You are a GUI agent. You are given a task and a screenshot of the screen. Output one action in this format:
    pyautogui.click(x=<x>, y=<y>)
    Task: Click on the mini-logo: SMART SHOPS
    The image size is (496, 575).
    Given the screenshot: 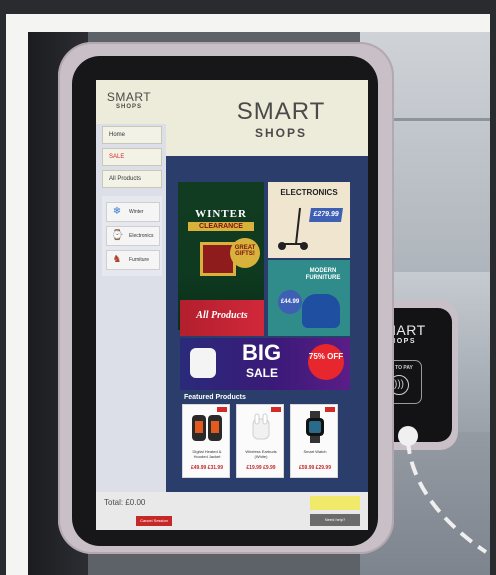 What is the action you would take?
    pyautogui.click(x=129, y=100)
    